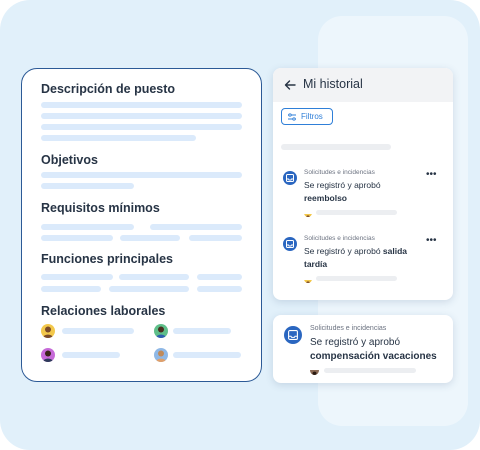 The image size is (480, 450). I want to click on event-description: Se registró y aprobó salida tardía, so click(363, 258).